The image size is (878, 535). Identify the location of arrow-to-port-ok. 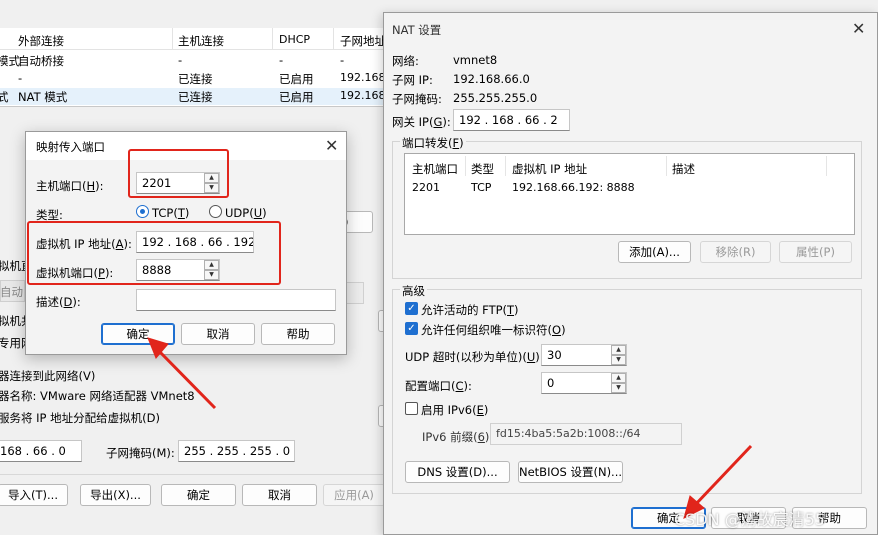
(182, 373).